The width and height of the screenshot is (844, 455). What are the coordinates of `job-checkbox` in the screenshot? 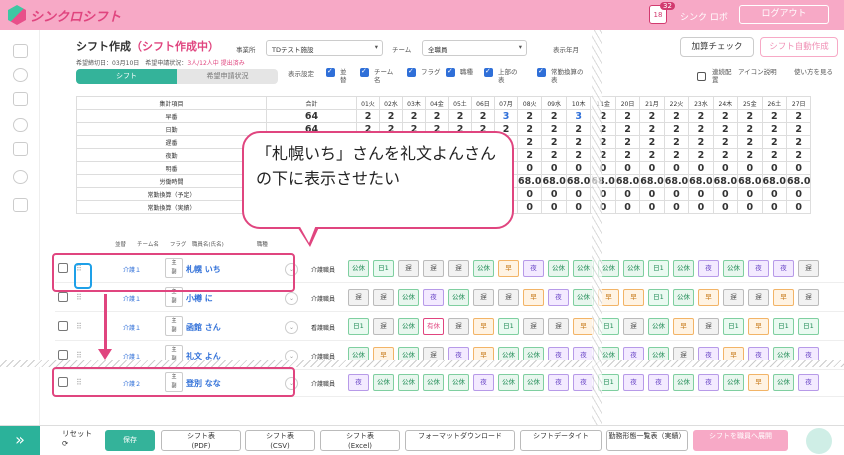 It's located at (450, 72).